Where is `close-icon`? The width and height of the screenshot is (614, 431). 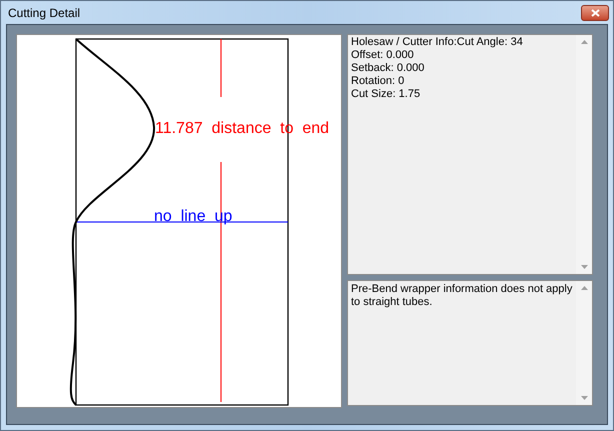
close-icon is located at coordinates (595, 12).